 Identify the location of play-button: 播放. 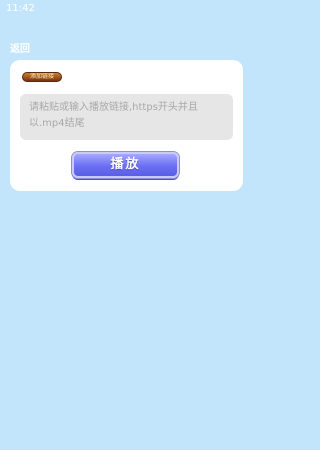
(125, 165).